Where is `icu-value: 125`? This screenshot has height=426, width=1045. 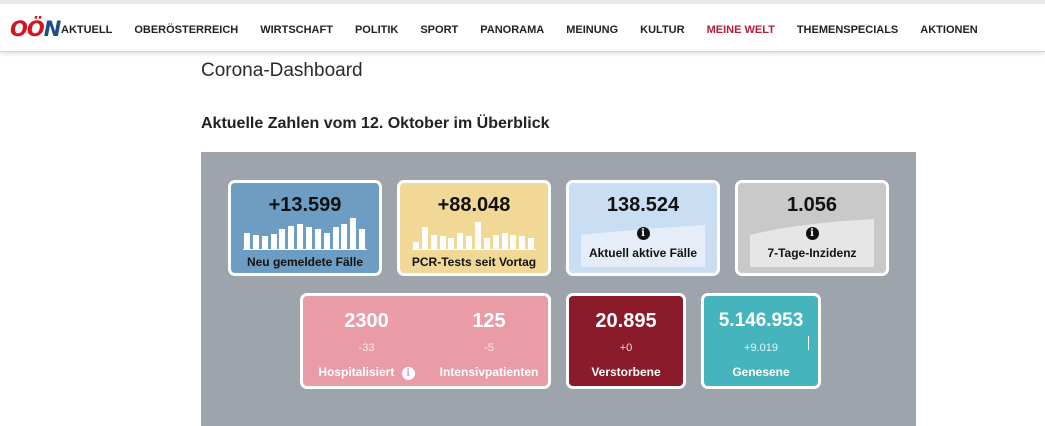
icu-value: 125 is located at coordinates (489, 321).